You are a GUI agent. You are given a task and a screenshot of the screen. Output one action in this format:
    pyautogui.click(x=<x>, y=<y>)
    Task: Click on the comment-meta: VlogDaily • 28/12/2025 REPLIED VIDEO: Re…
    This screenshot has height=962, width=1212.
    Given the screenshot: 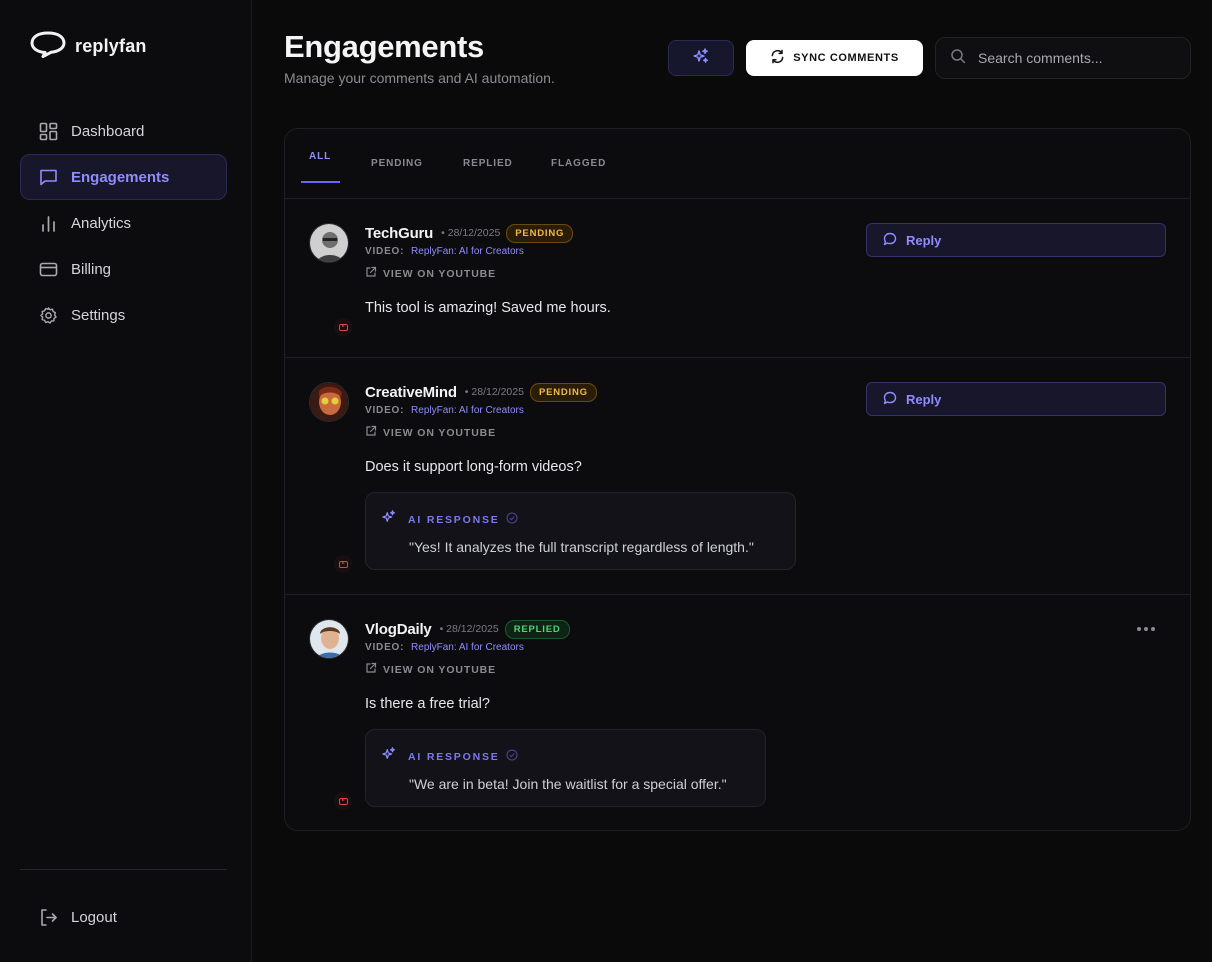 What is the action you would take?
    pyautogui.click(x=467, y=665)
    